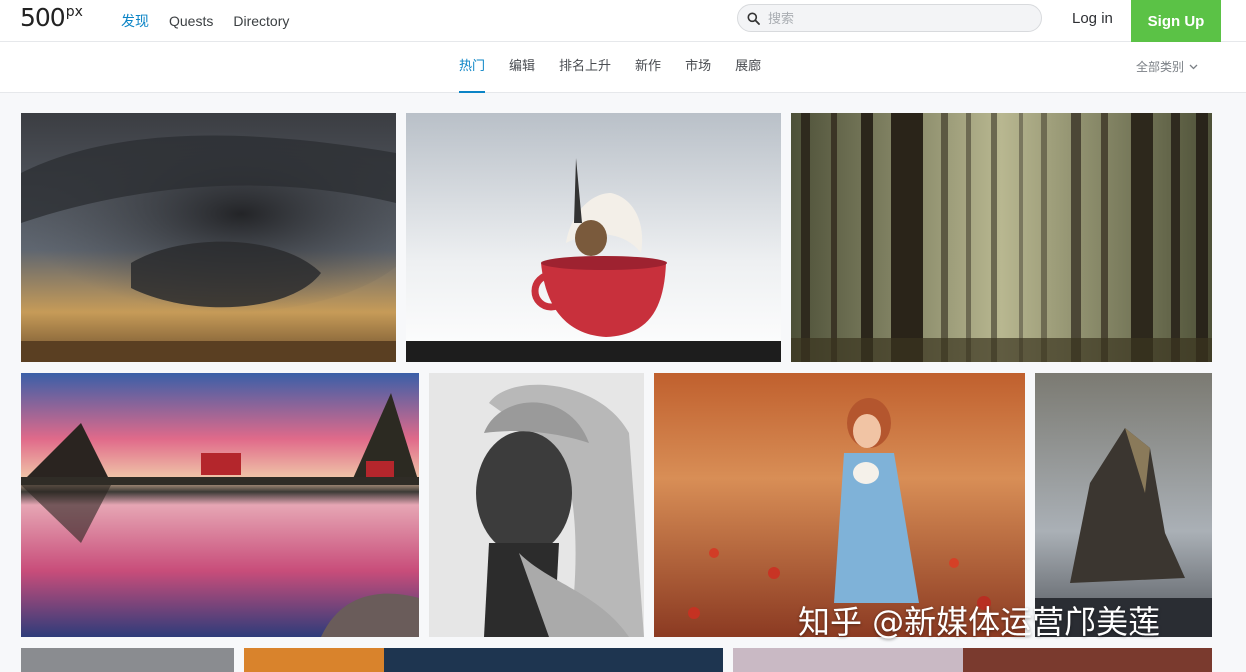  Describe the element at coordinates (191, 21) in the screenshot. I see `nav-quests: Quests` at that location.